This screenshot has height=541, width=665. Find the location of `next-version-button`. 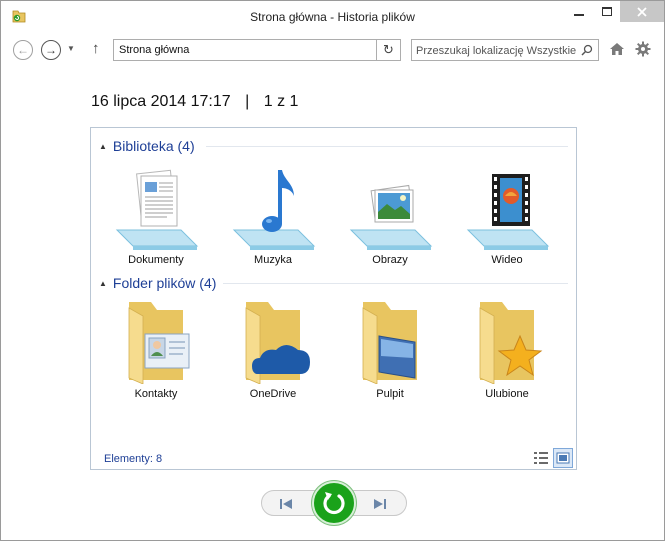

next-version-button is located at coordinates (380, 504).